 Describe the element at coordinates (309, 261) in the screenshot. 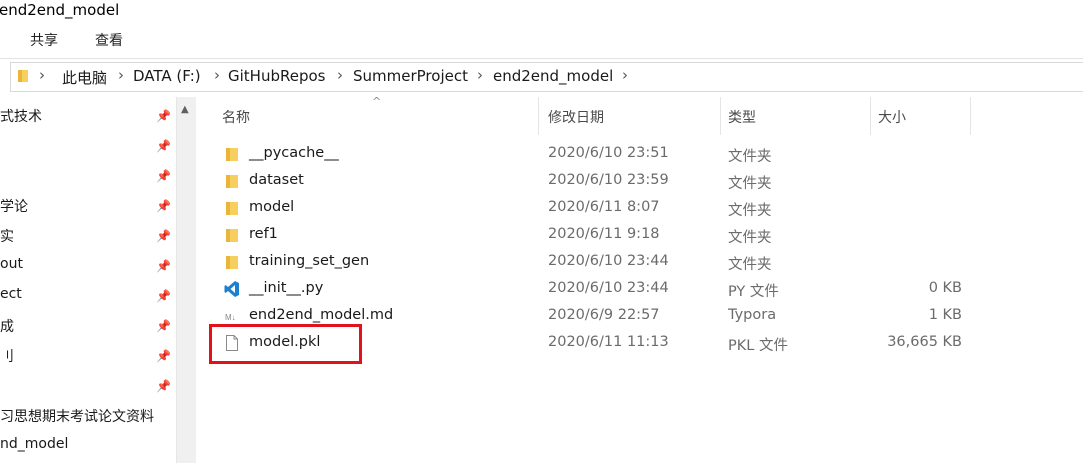

I see `file-name: training_set_gen` at that location.